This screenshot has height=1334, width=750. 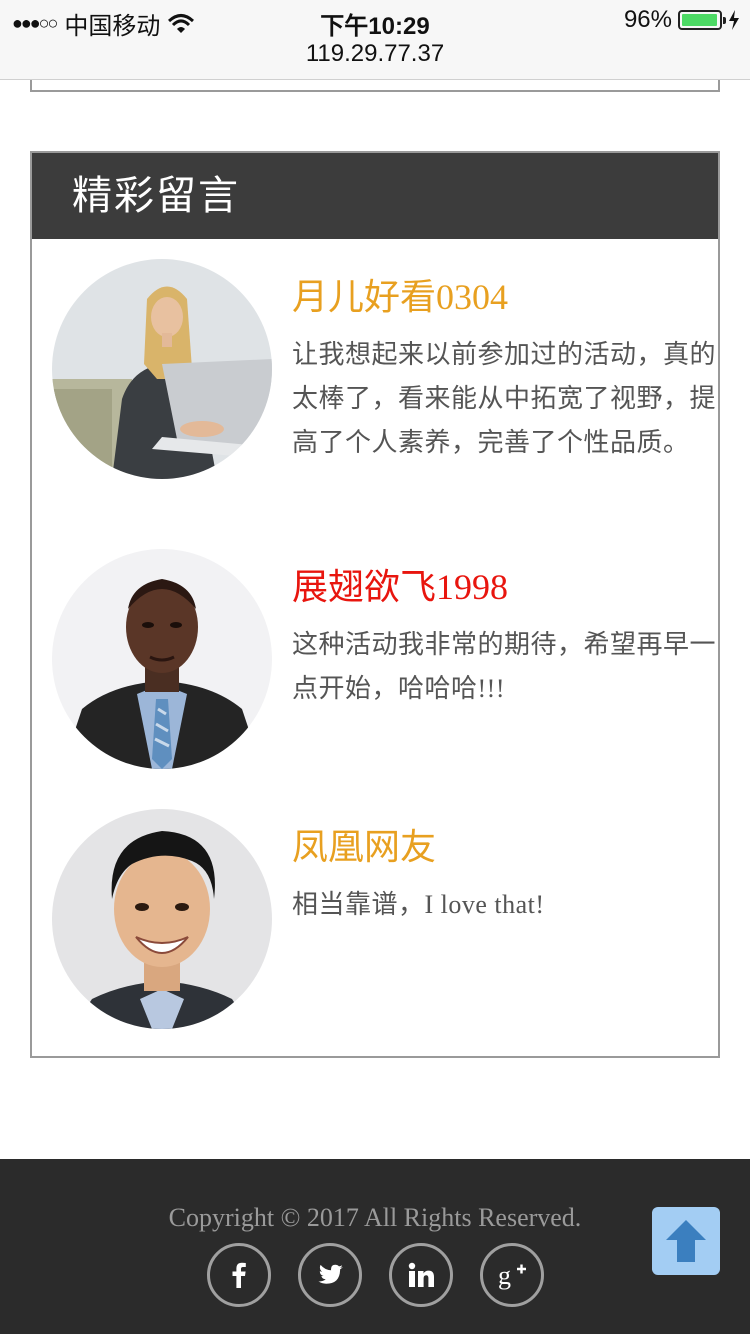 What do you see at coordinates (418, 904) in the screenshot?
I see `comment-text: 相当靠谱，I love that!` at bounding box center [418, 904].